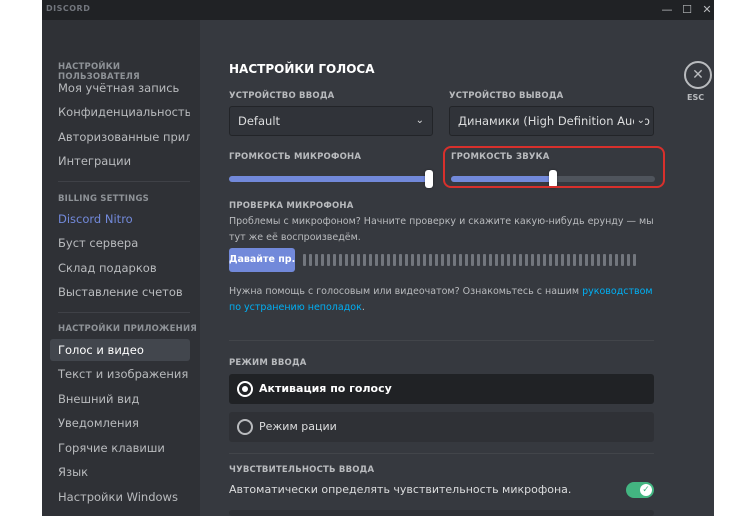 The height and width of the screenshot is (516, 750). I want to click on mic-volume-handle, so click(429, 179).